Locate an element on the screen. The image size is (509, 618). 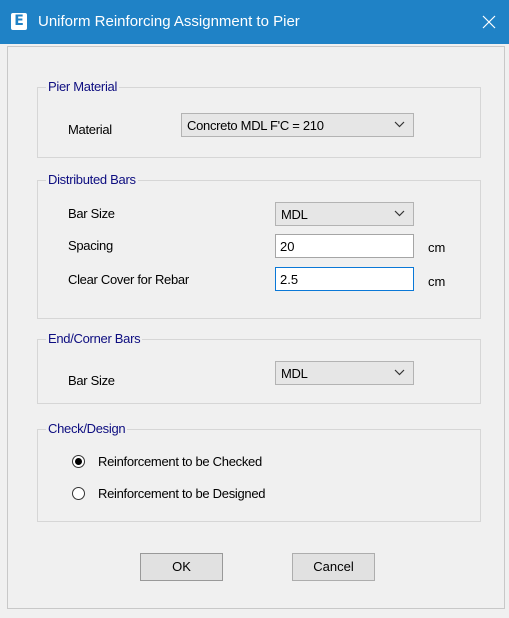
end-bar-size-dropdown: MDL is located at coordinates (344, 373).